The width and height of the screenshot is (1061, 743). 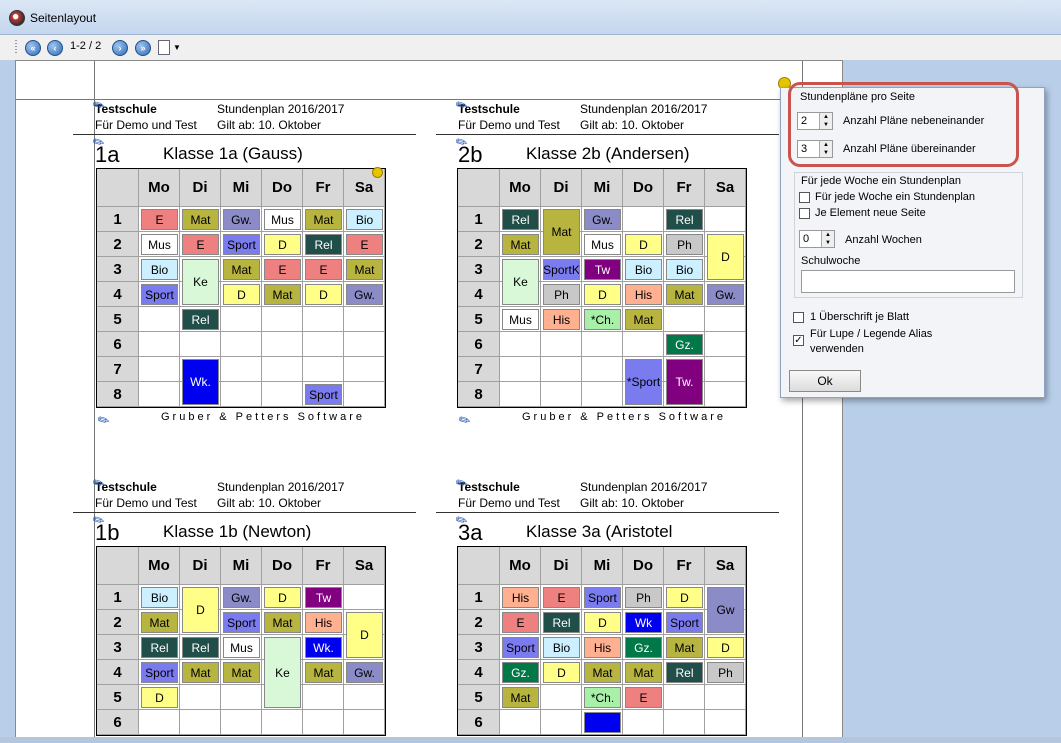 I want to click on weeks-value: 0, so click(x=806, y=239).